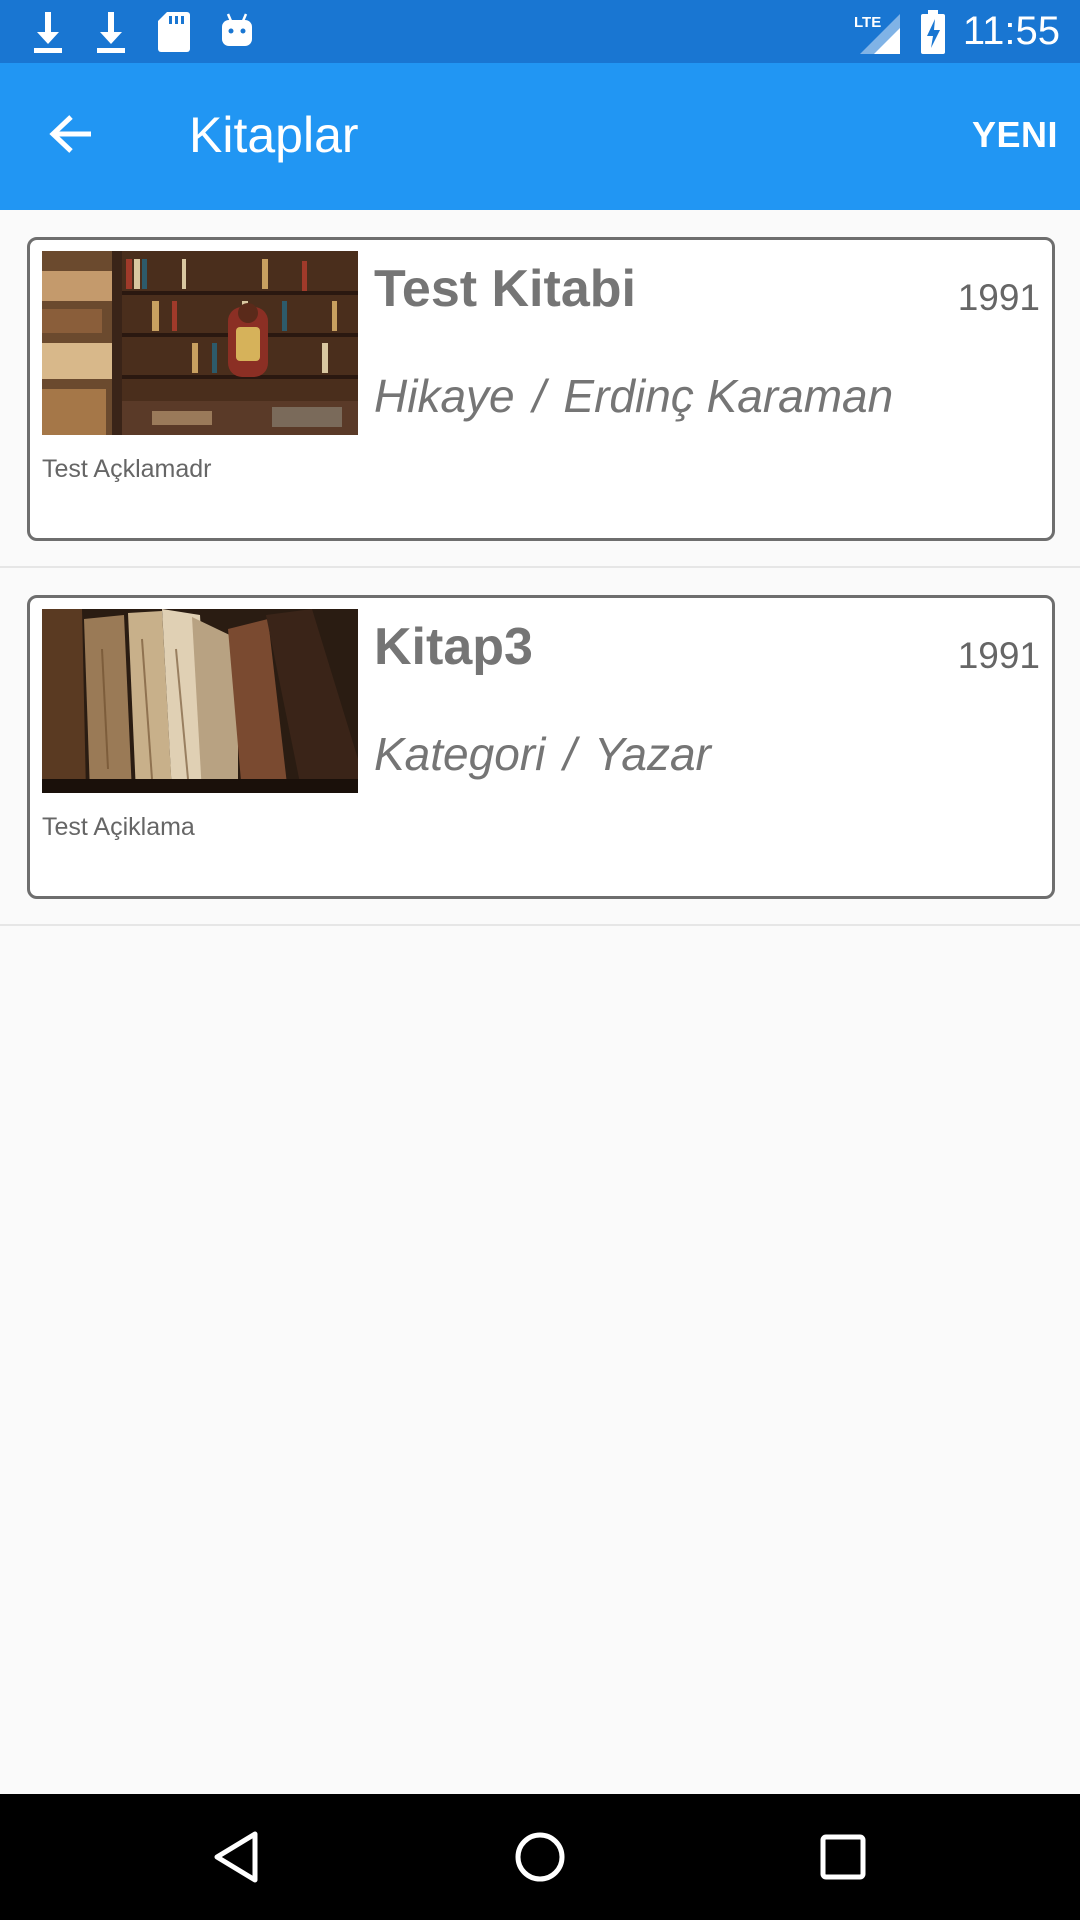  Describe the element at coordinates (877, 34) in the screenshot. I see `lte-signal-icon: LTE` at that location.